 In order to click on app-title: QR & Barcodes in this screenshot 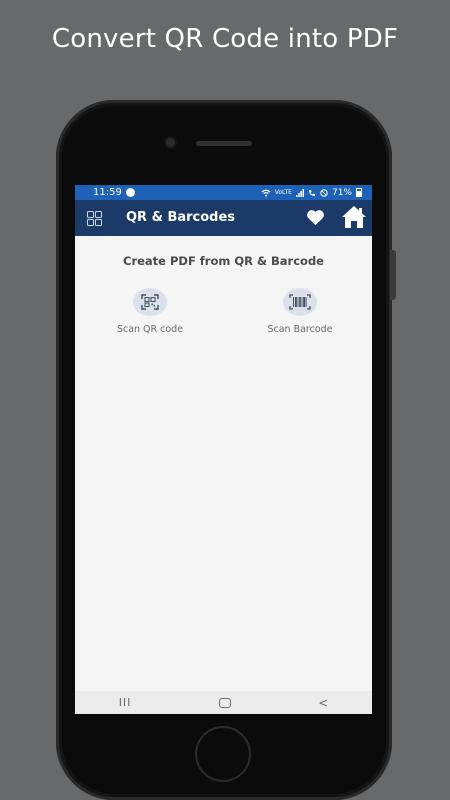, I will do `click(181, 217)`.